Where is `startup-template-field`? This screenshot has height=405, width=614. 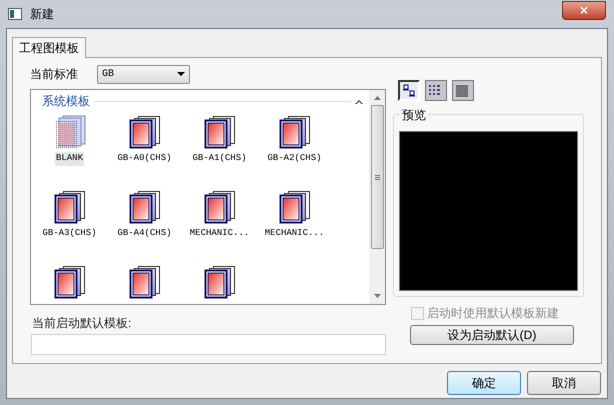
startup-template-field is located at coordinates (208, 344).